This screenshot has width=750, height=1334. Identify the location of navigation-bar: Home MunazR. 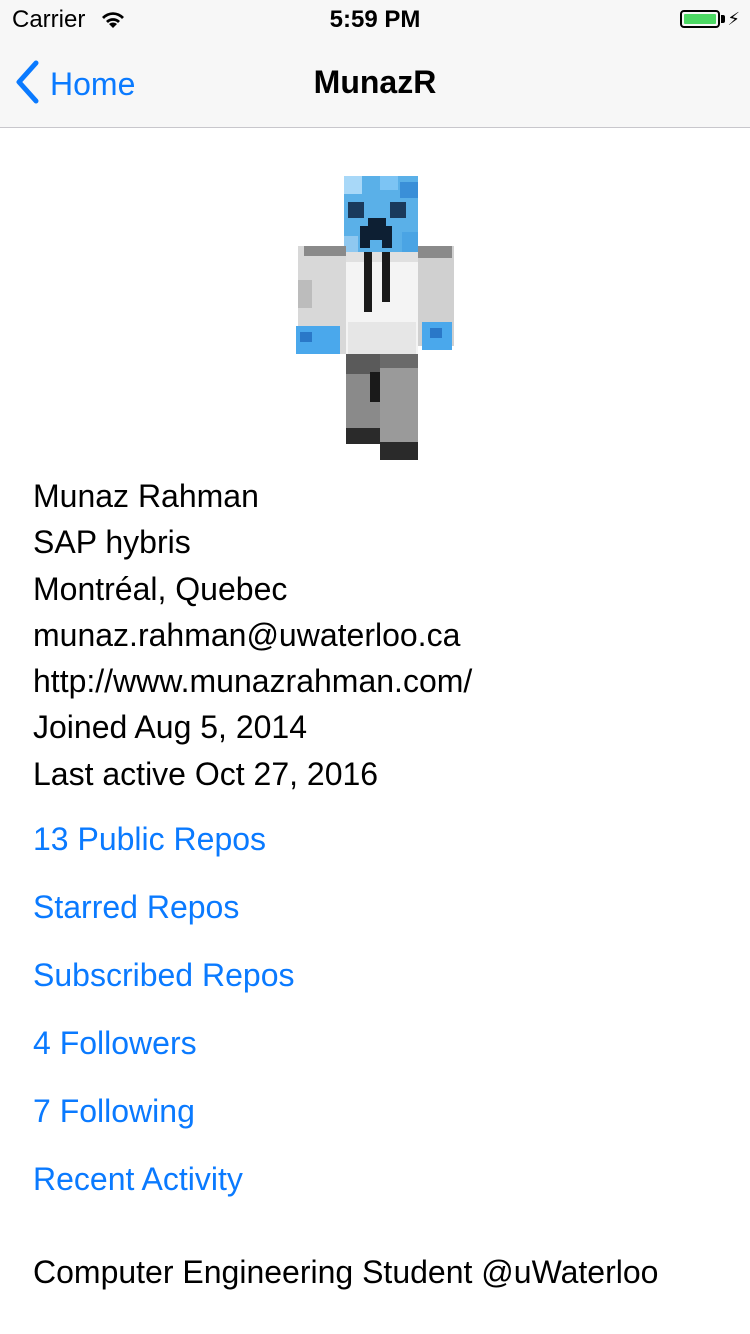
(375, 84).